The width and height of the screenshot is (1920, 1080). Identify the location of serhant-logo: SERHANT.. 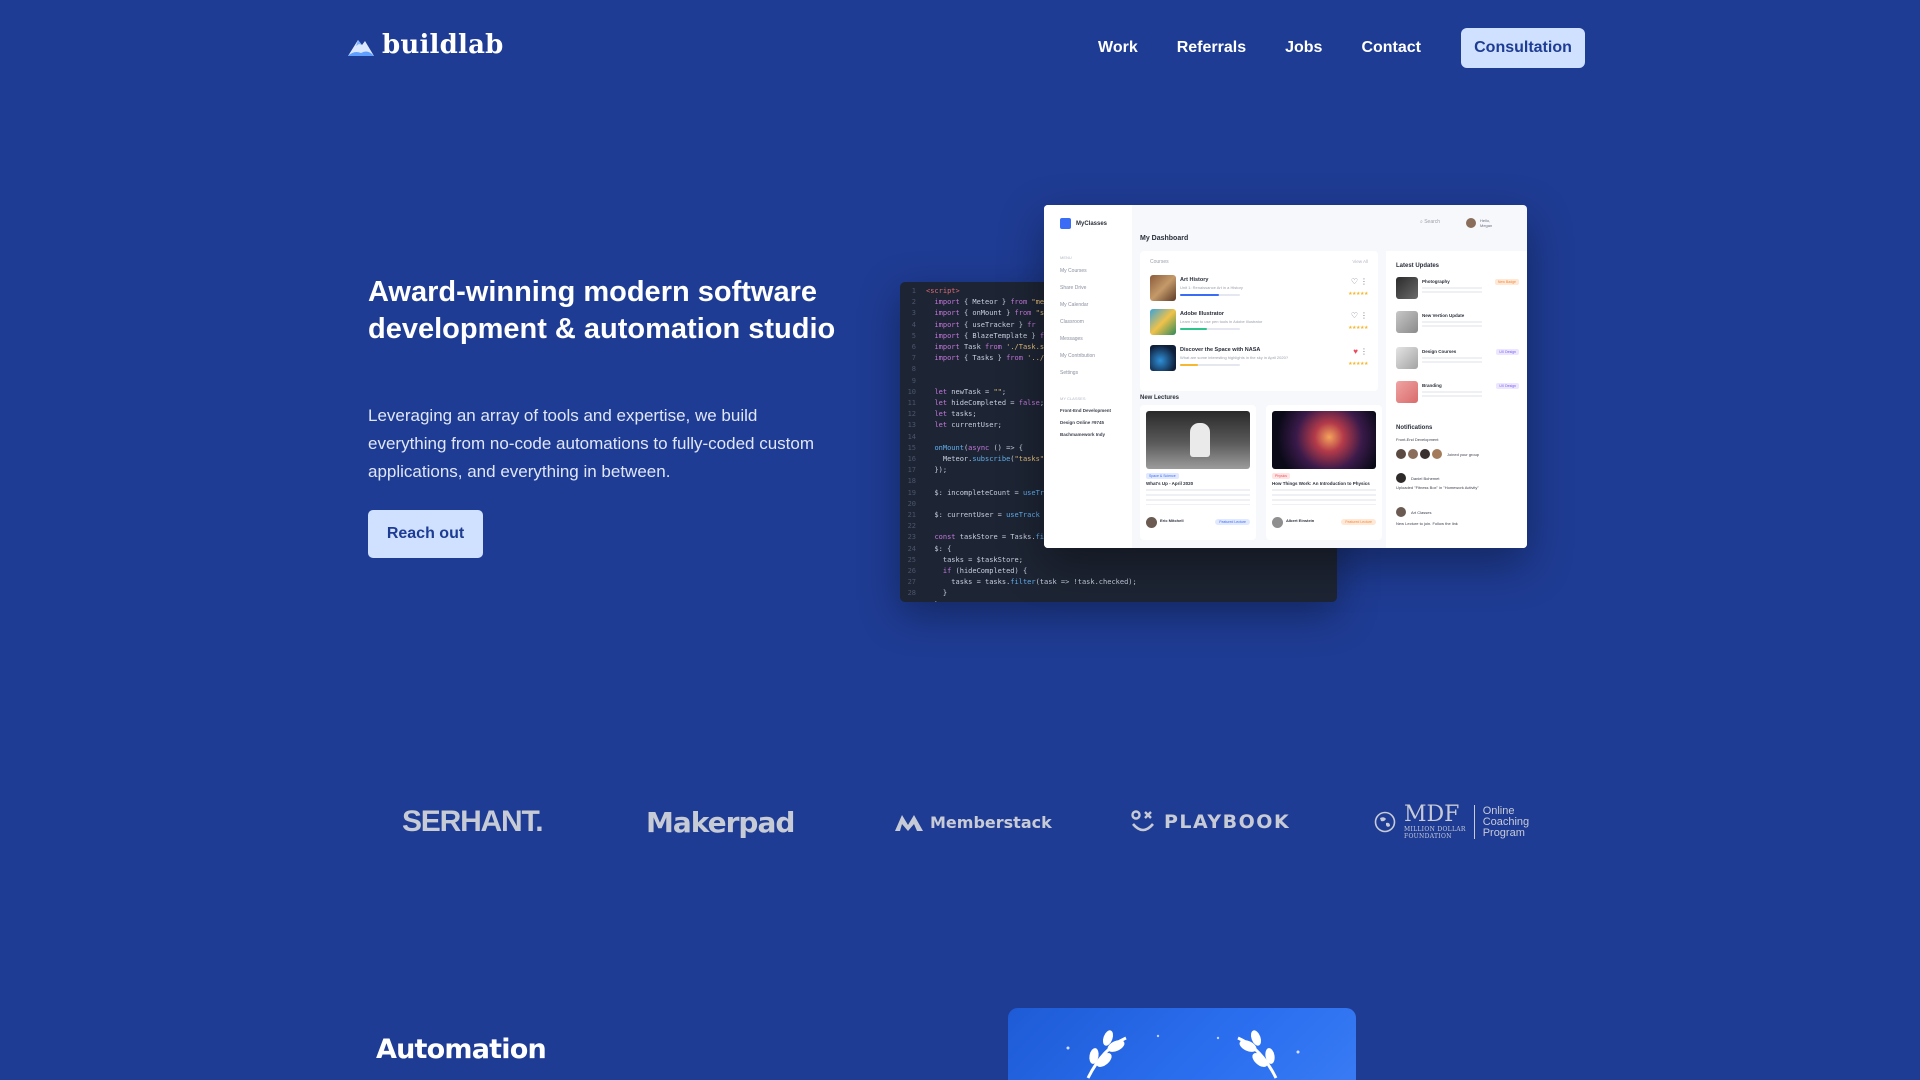
(473, 821).